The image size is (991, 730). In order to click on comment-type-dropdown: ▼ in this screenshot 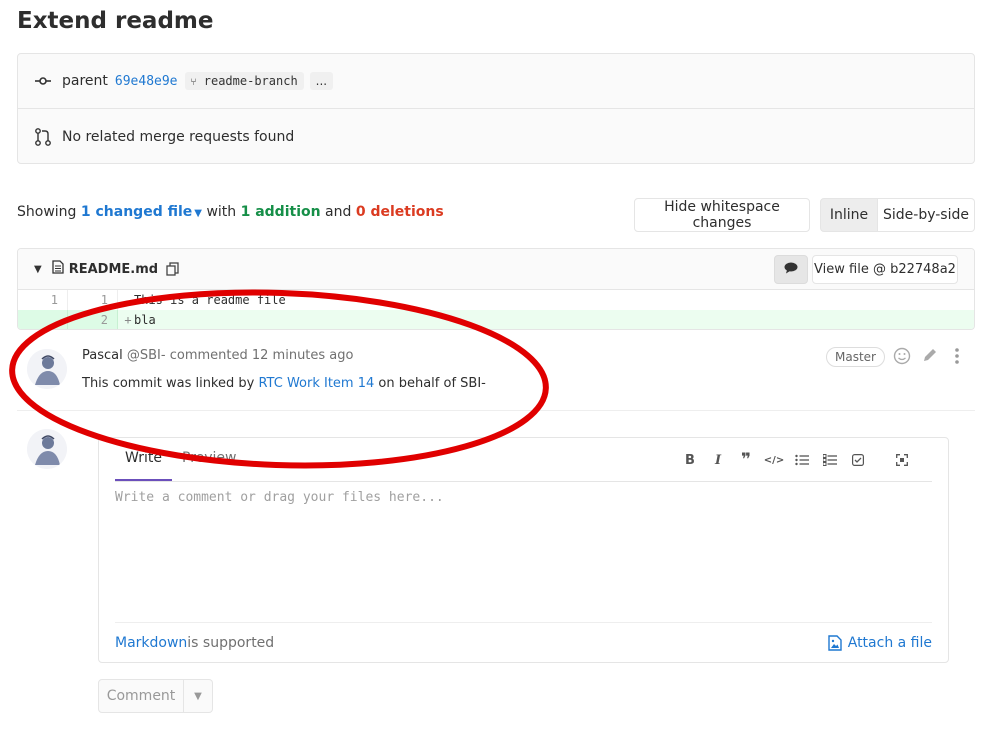, I will do `click(198, 696)`.